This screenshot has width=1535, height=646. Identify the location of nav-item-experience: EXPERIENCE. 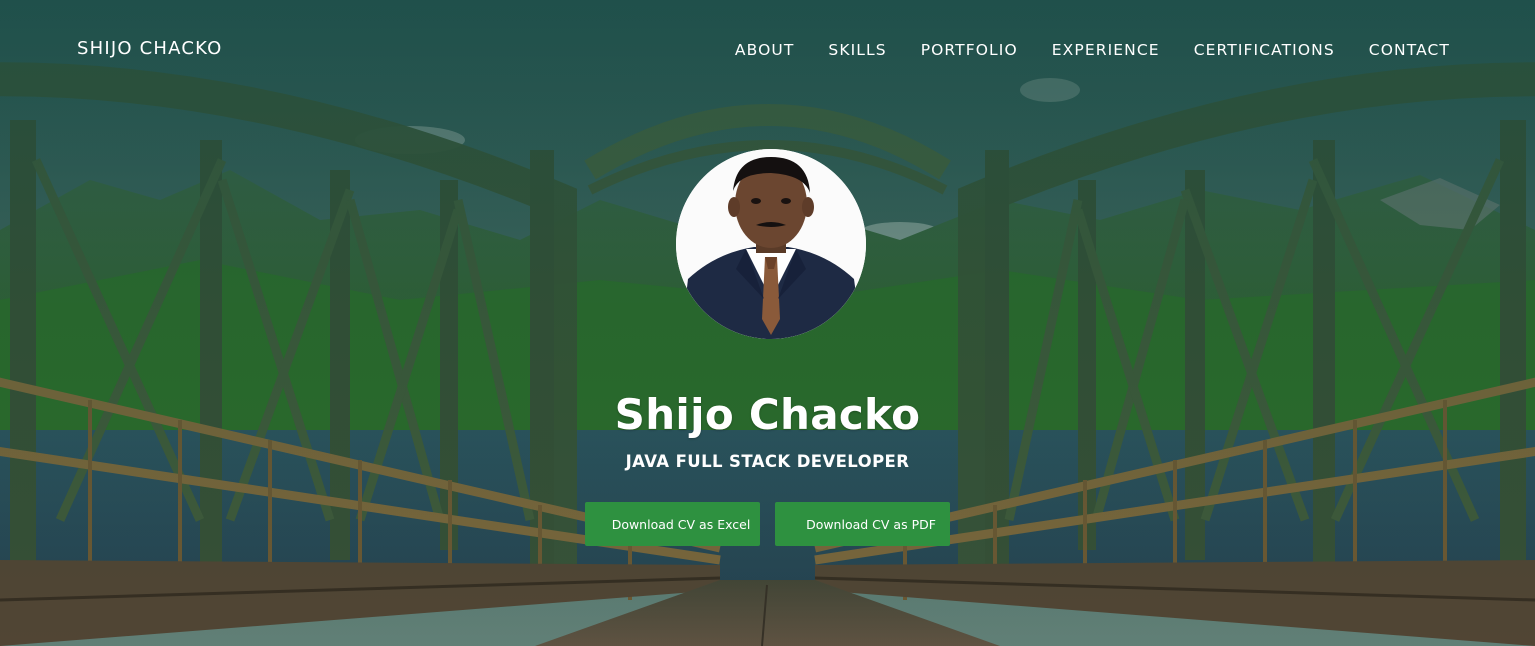
(1106, 49).